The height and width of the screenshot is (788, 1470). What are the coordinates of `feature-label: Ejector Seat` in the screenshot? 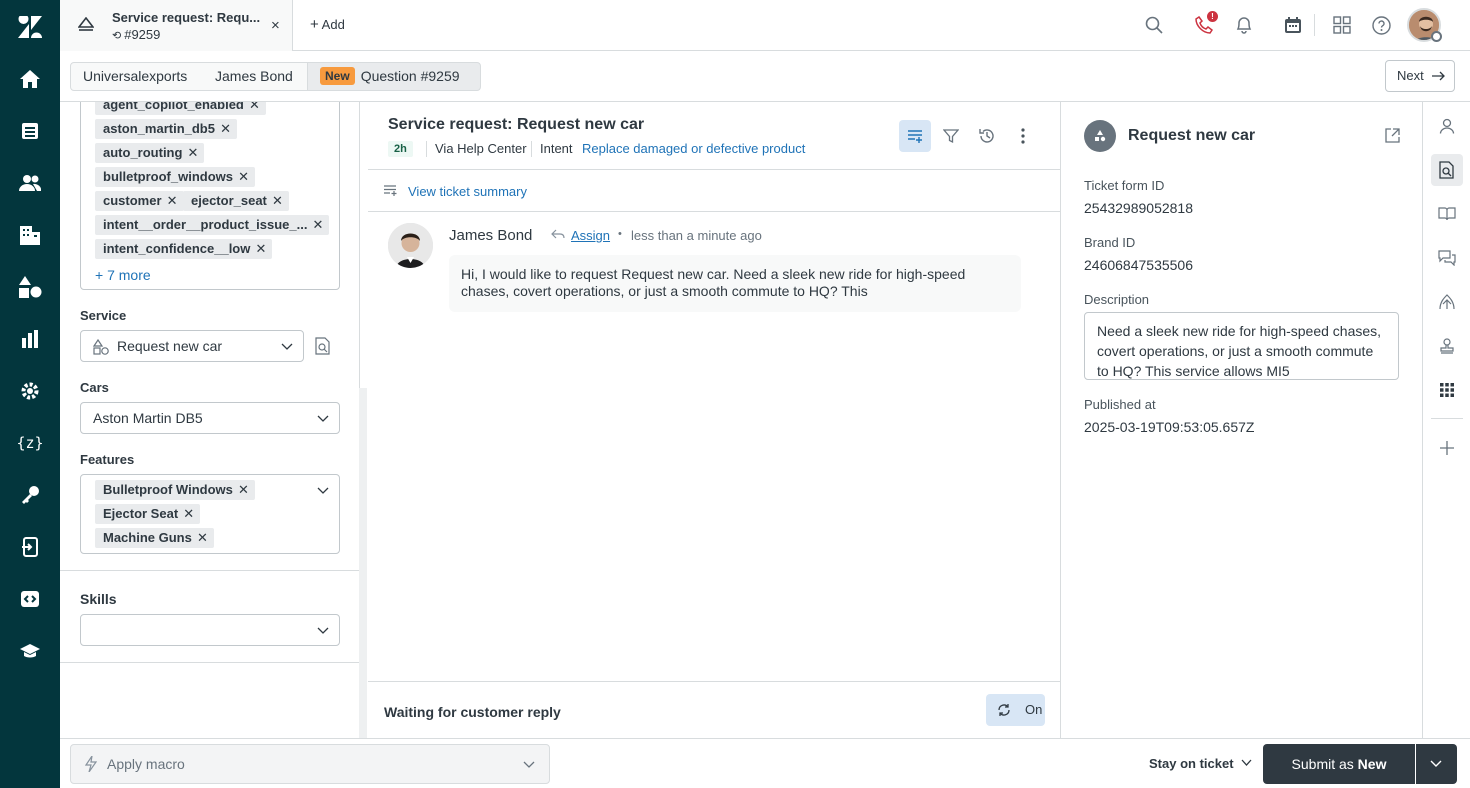 It's located at (141, 513).